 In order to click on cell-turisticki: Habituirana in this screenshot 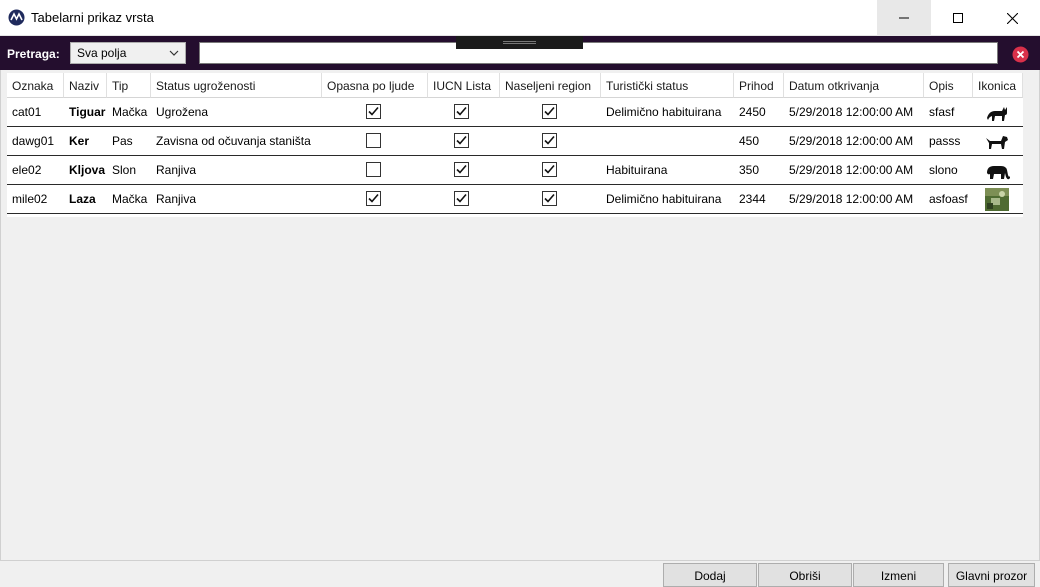, I will do `click(637, 170)`.